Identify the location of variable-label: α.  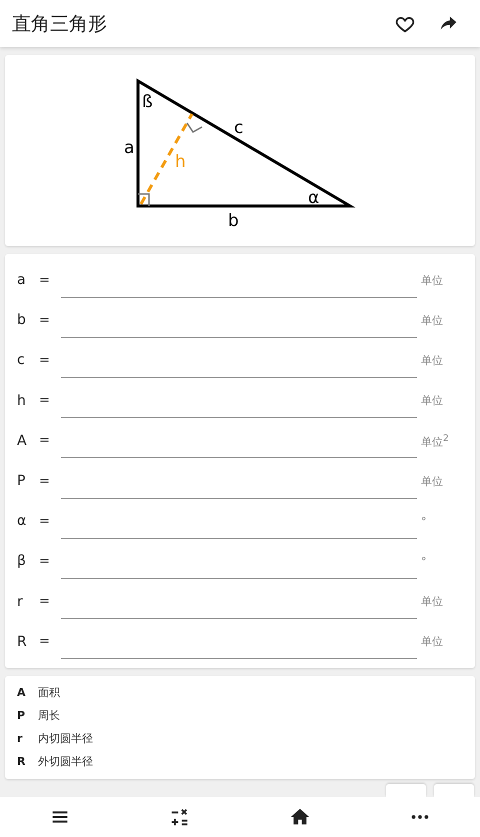
(22, 521).